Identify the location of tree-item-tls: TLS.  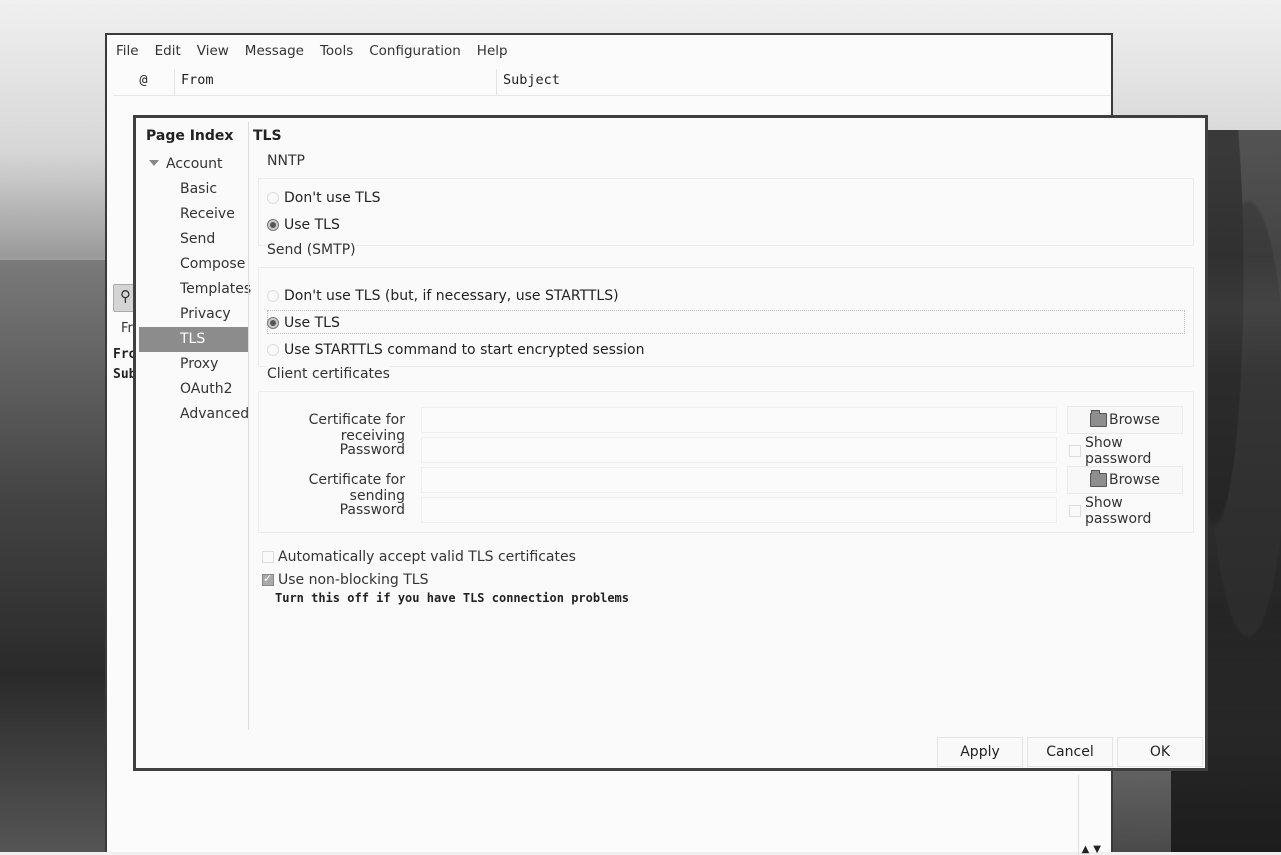
(194, 339).